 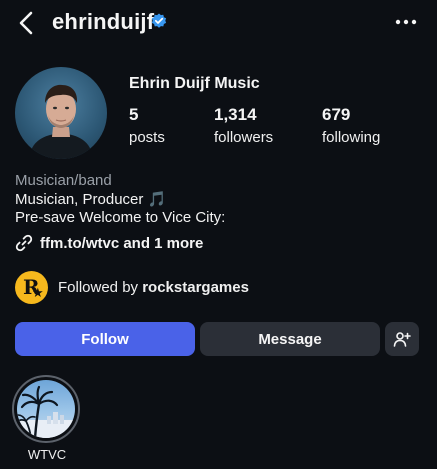 What do you see at coordinates (159, 20) in the screenshot?
I see `verified-badge-icon` at bounding box center [159, 20].